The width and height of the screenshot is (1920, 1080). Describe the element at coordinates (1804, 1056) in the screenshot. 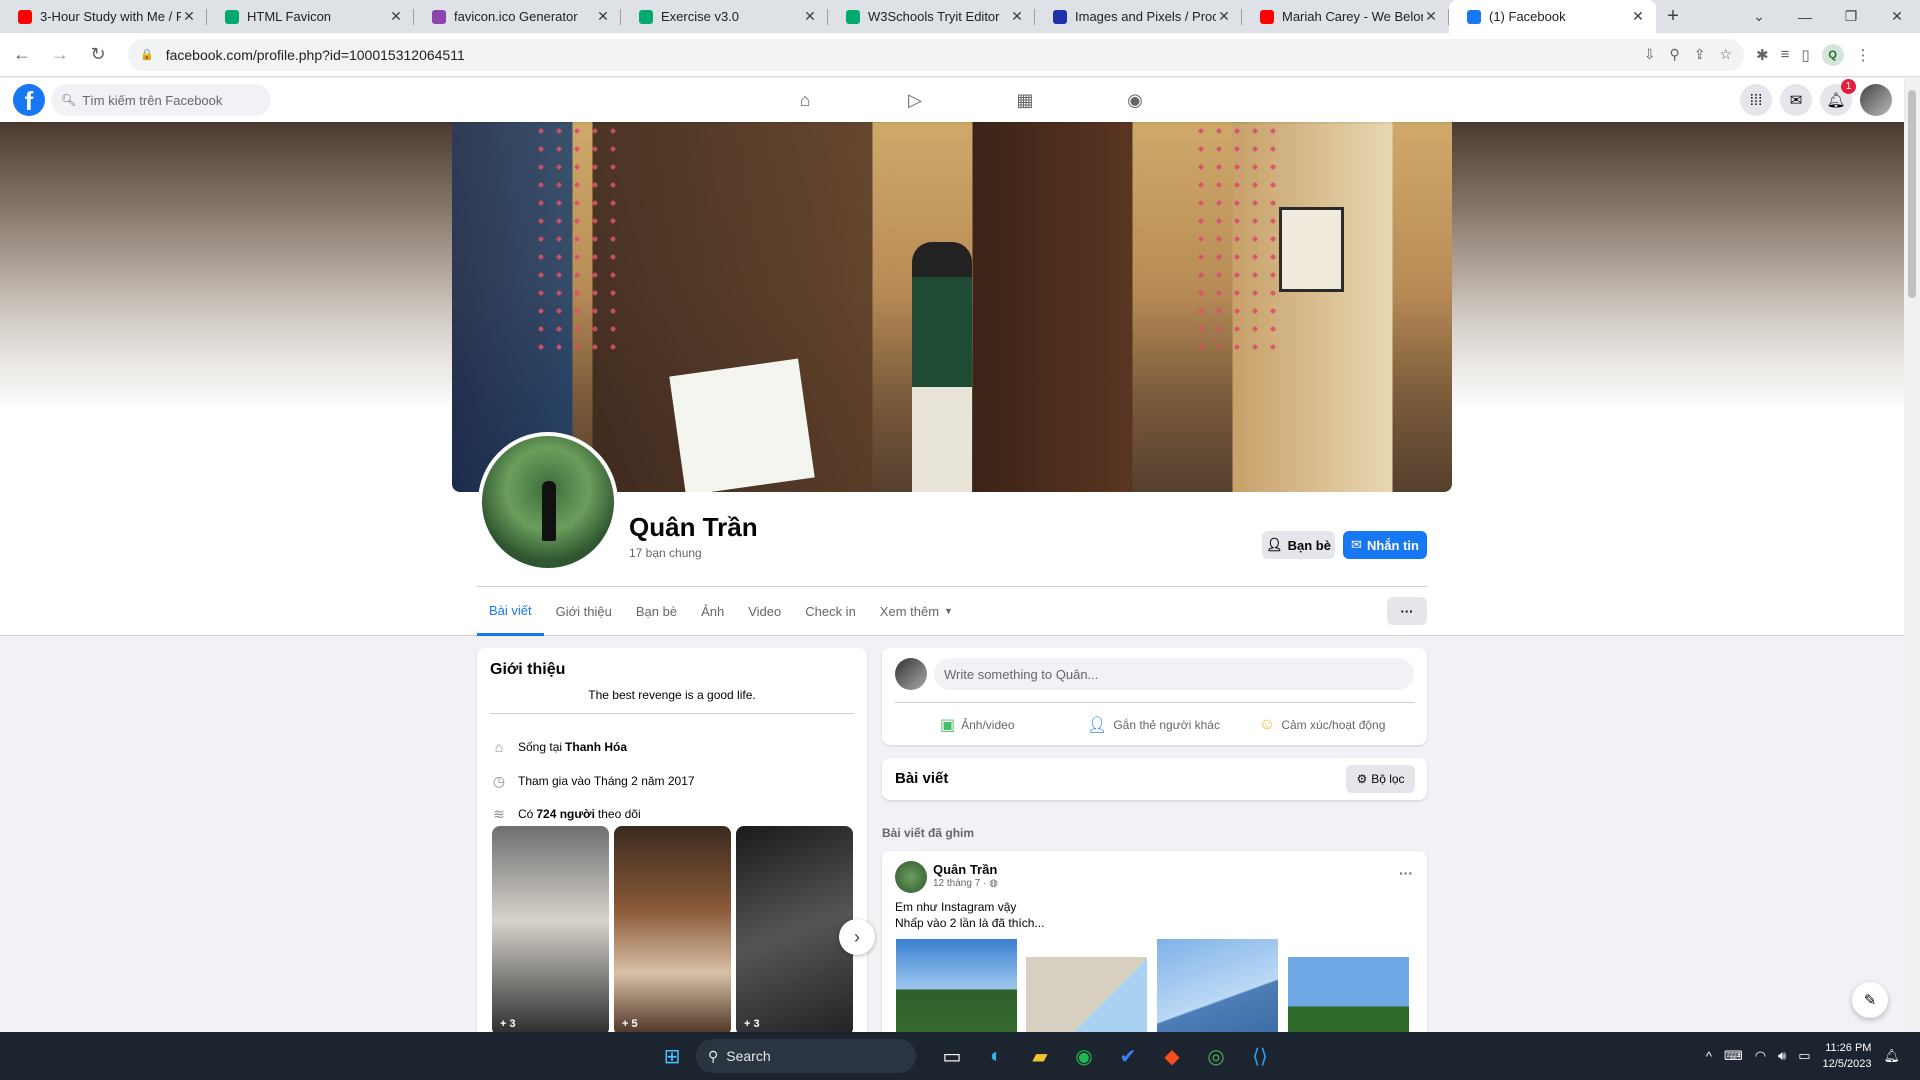

I see `battery-icon: ▭` at that location.